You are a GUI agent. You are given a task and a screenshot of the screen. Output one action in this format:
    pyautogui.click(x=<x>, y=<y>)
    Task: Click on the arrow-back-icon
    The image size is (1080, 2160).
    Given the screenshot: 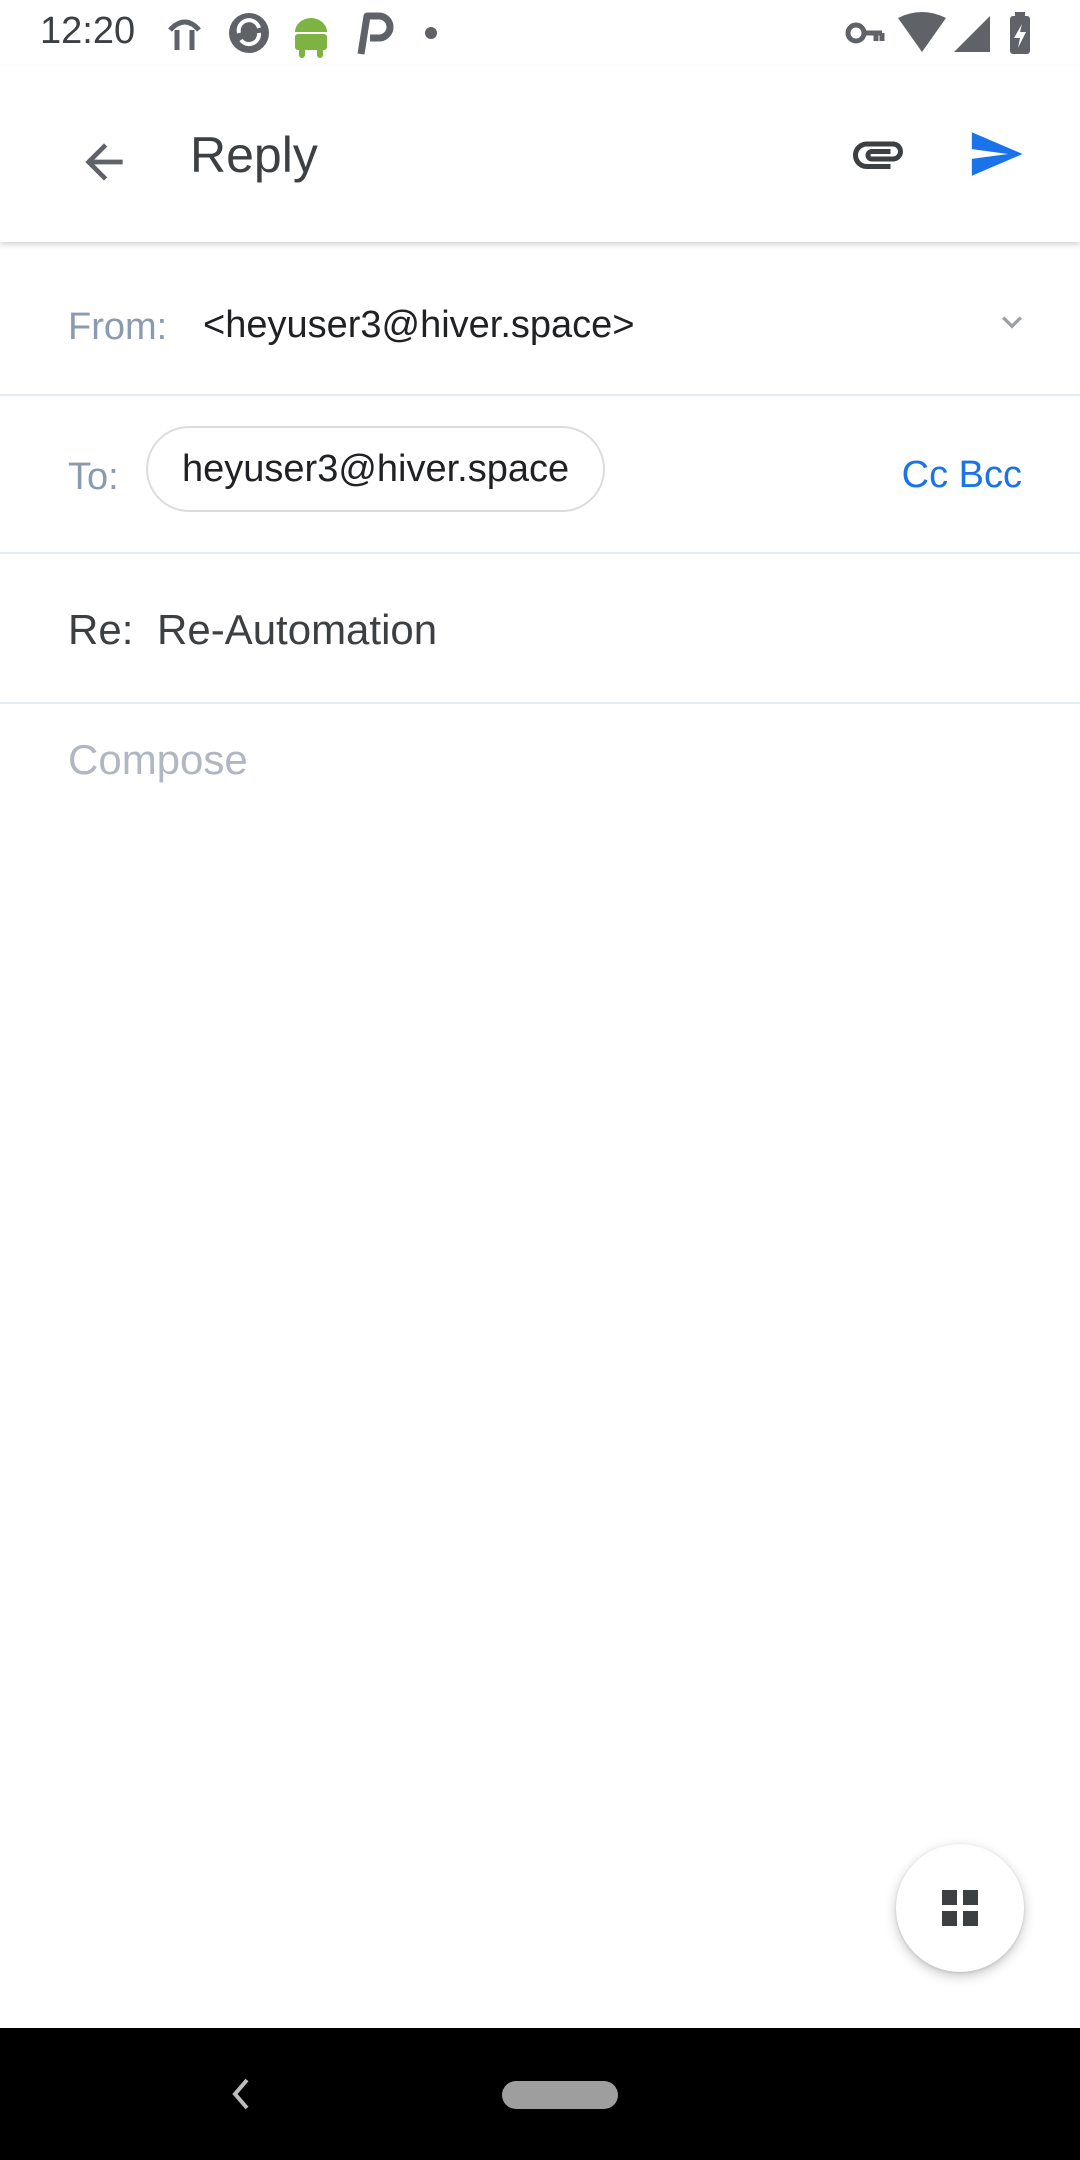 What is the action you would take?
    pyautogui.click(x=104, y=162)
    